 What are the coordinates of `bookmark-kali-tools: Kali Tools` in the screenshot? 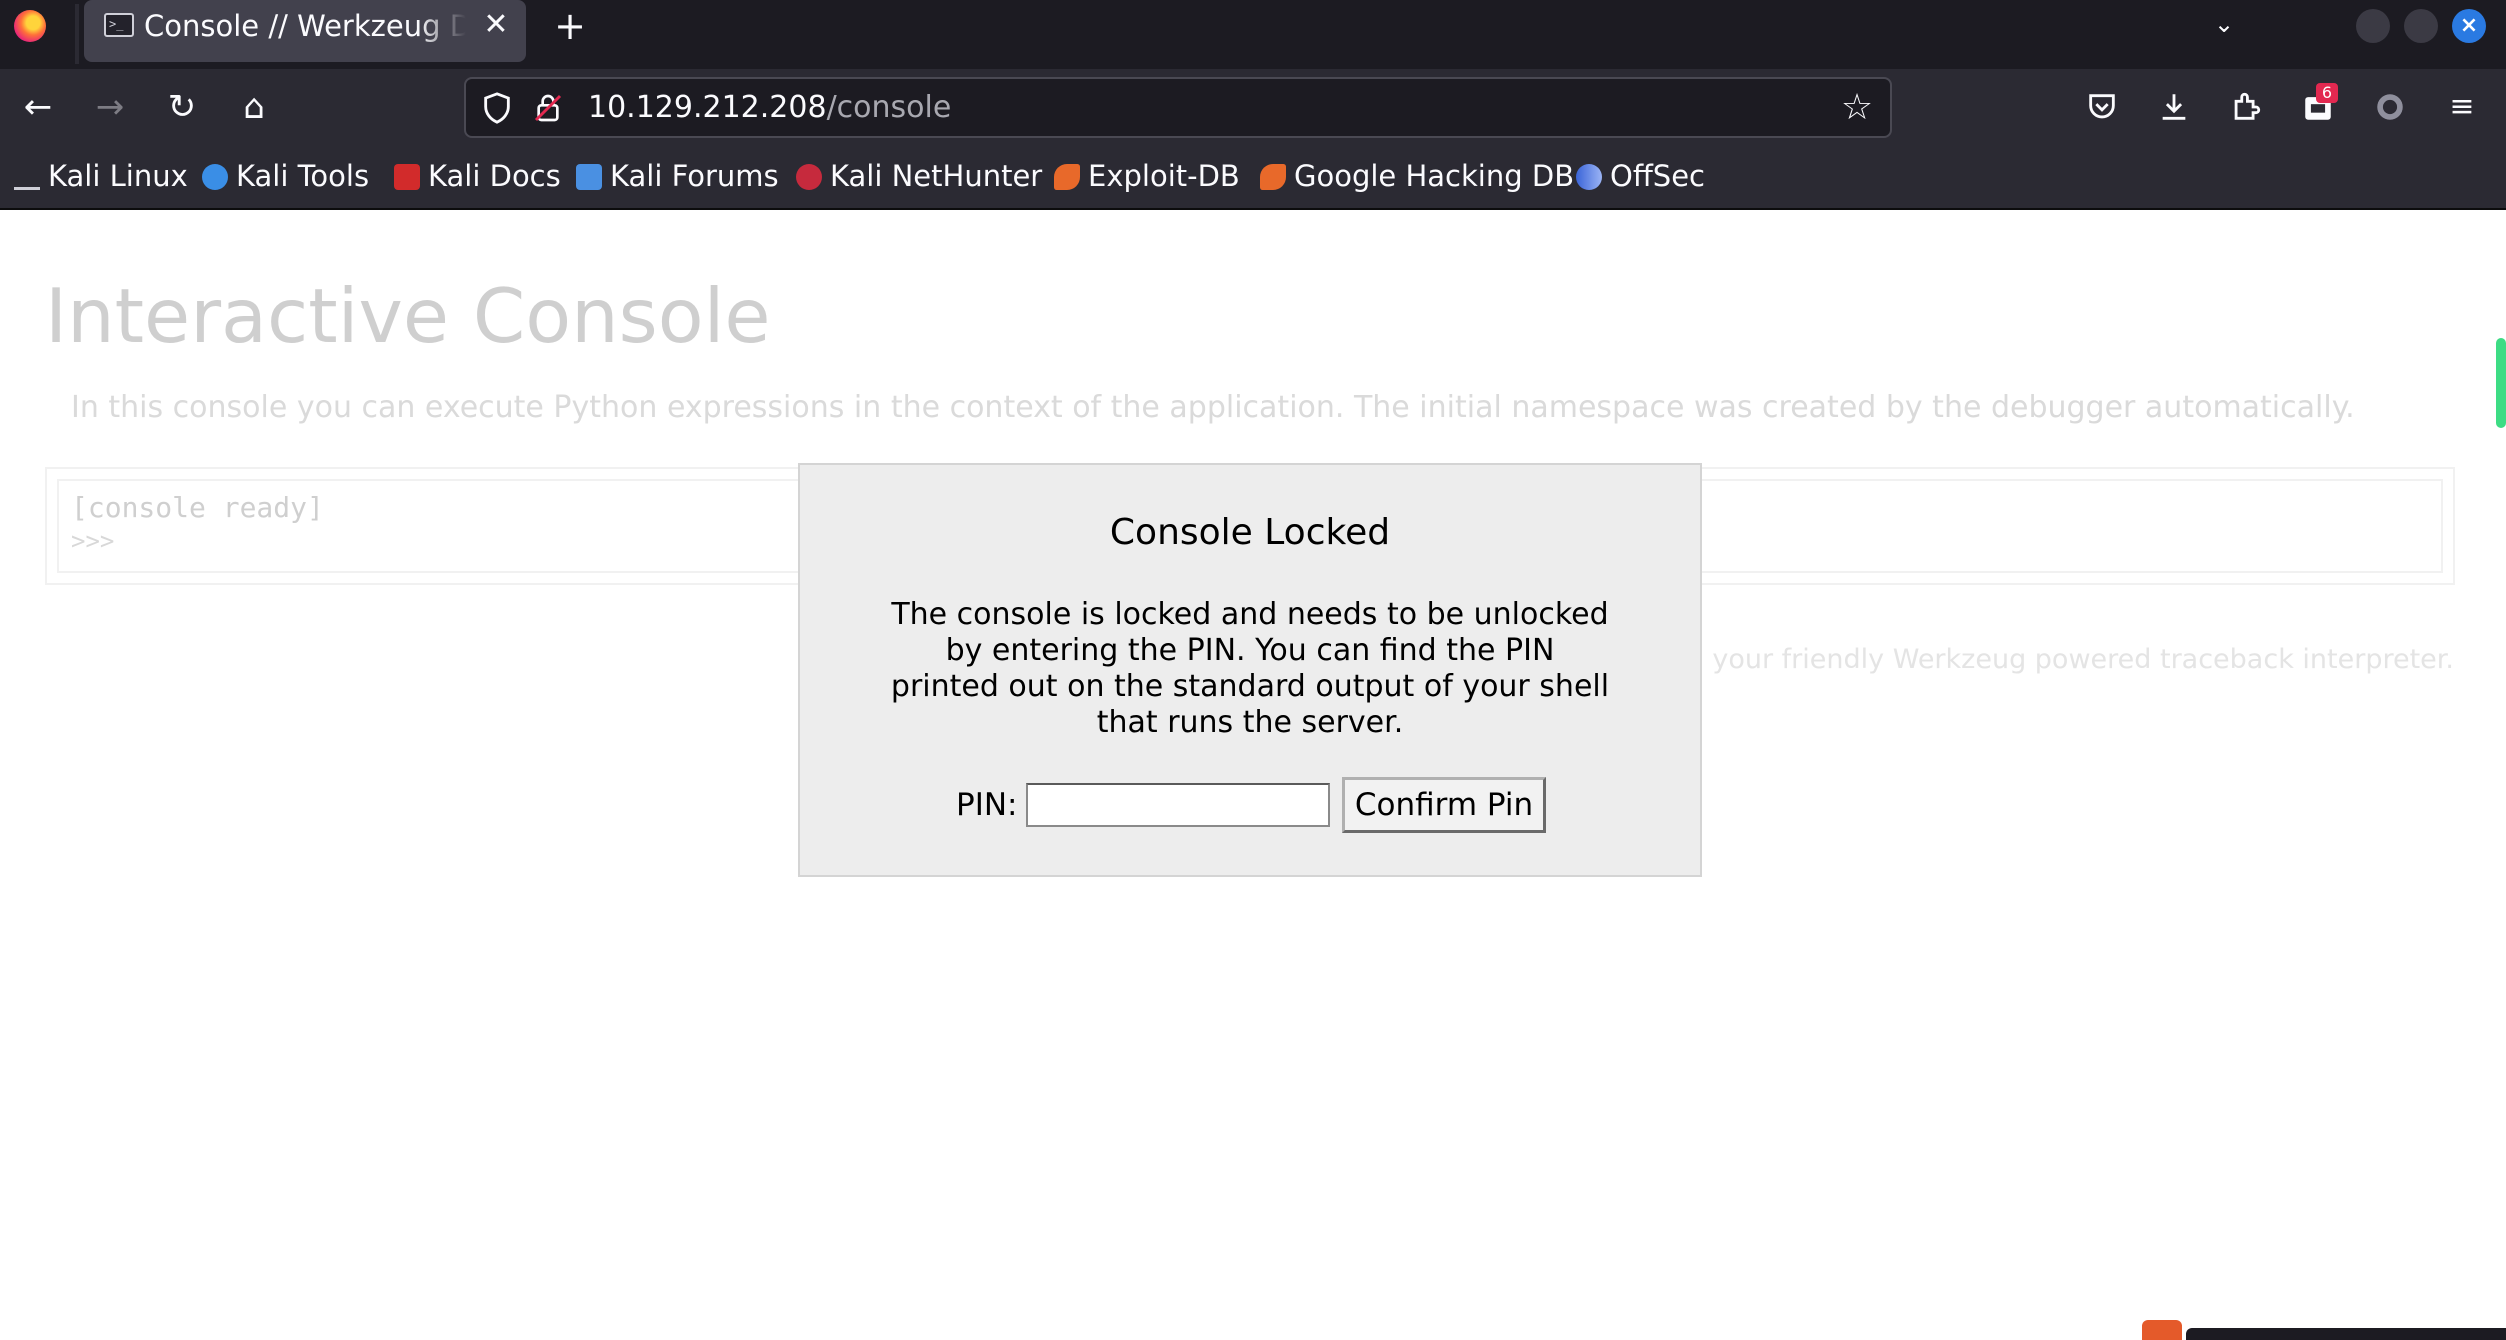 It's located at (285, 176).